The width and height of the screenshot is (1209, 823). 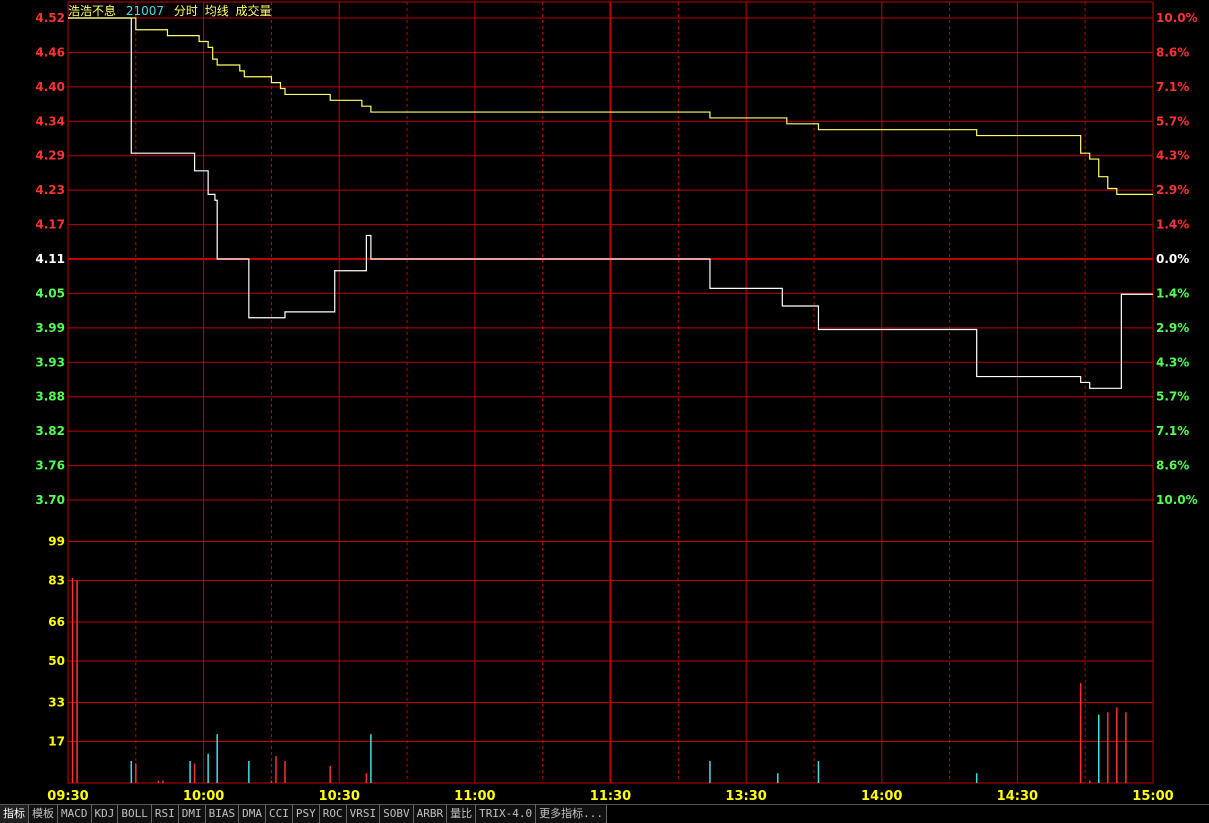 I want to click on time-tick-label: 14:30, so click(x=1017, y=796).